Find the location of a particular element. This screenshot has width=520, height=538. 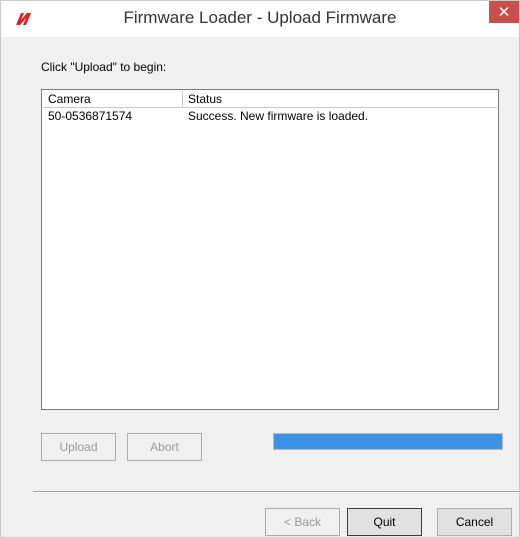

progress-fill is located at coordinates (388, 441).